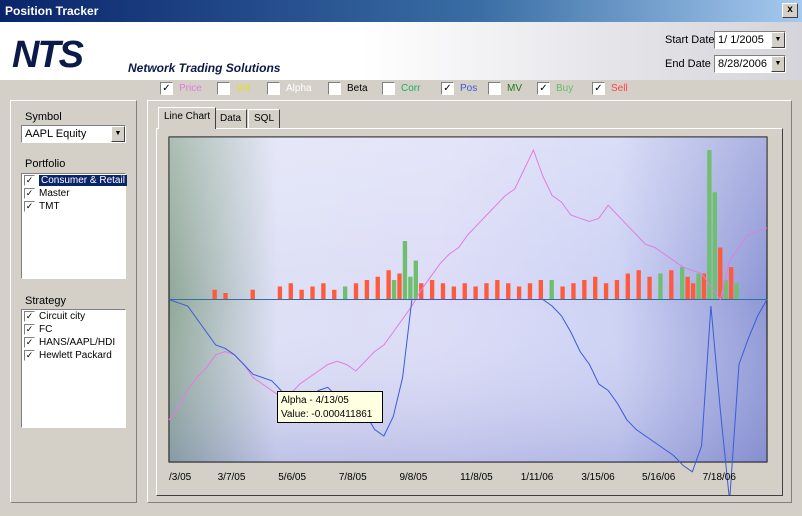 This screenshot has width=802, height=516. What do you see at coordinates (73, 134) in the screenshot?
I see `symbol-select: AAPL Equity ▼` at bounding box center [73, 134].